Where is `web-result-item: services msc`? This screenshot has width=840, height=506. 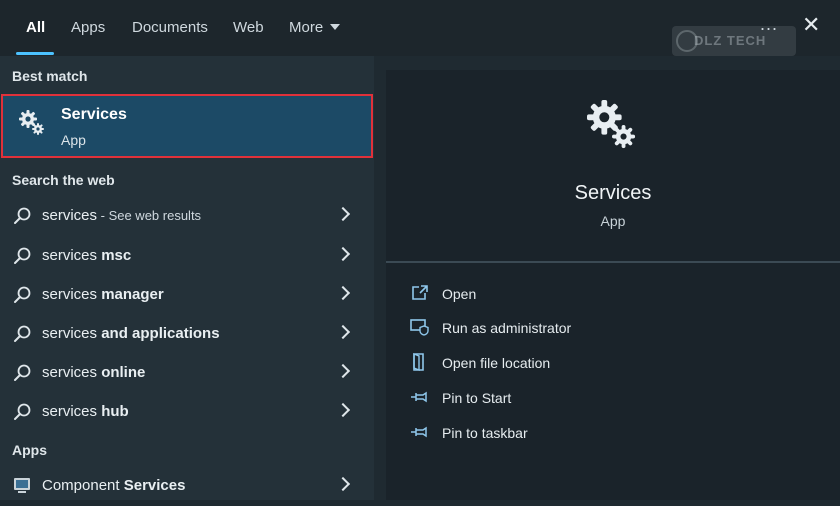 web-result-item: services msc is located at coordinates (187, 256).